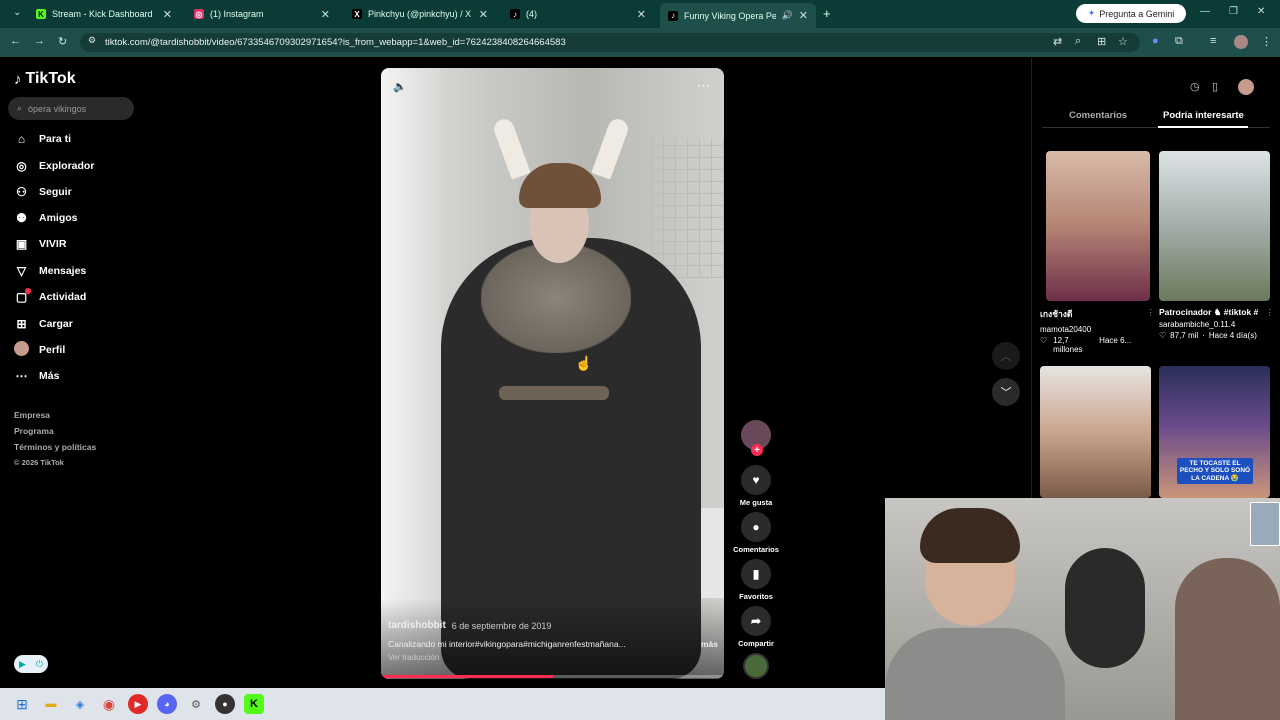 The width and height of the screenshot is (1280, 720). Describe the element at coordinates (196, 704) in the screenshot. I see `settings-gear-icon: ⚙` at that location.